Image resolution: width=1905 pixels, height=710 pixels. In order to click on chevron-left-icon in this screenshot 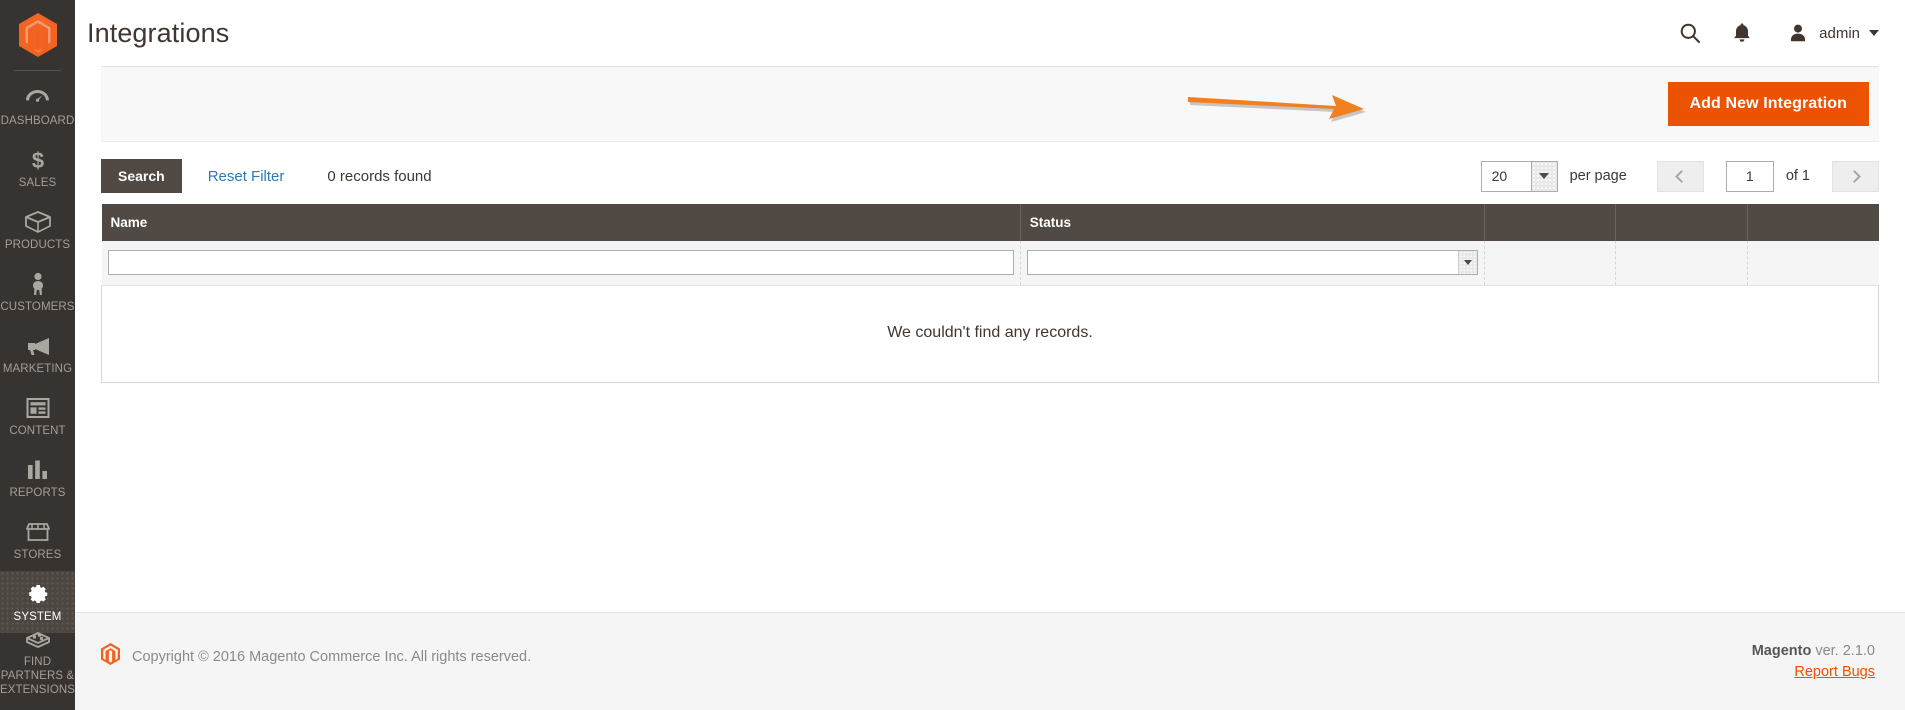, I will do `click(1682, 176)`.